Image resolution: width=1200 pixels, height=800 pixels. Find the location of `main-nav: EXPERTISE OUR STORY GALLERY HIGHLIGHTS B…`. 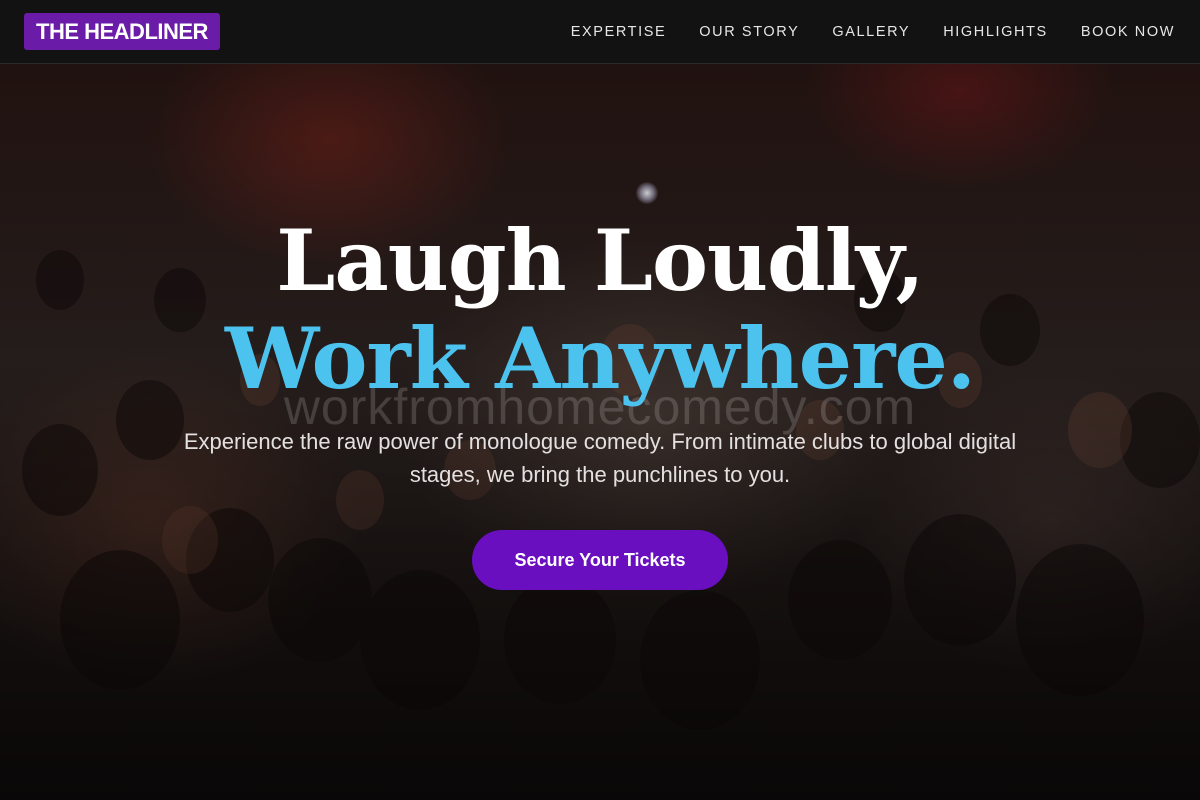

main-nav: EXPERTISE OUR STORY GALLERY HIGHLIGHTS B… is located at coordinates (856, 32).